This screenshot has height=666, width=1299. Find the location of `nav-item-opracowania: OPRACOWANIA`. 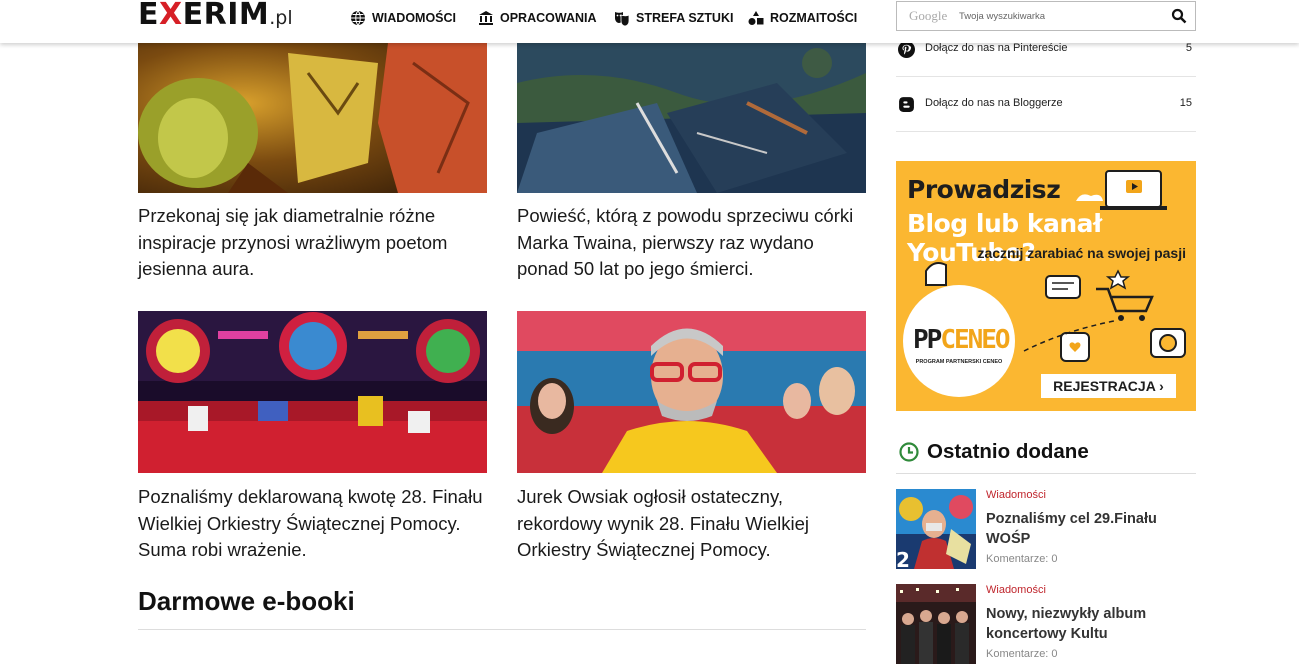

nav-item-opracowania: OPRACOWANIA is located at coordinates (537, 18).